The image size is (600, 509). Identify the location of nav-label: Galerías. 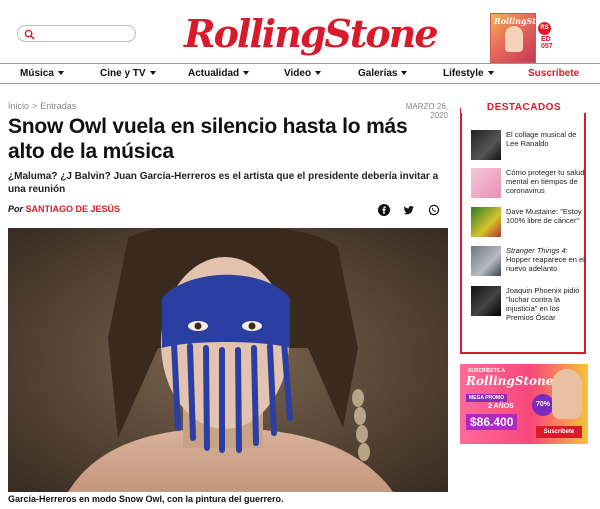
(378, 73).